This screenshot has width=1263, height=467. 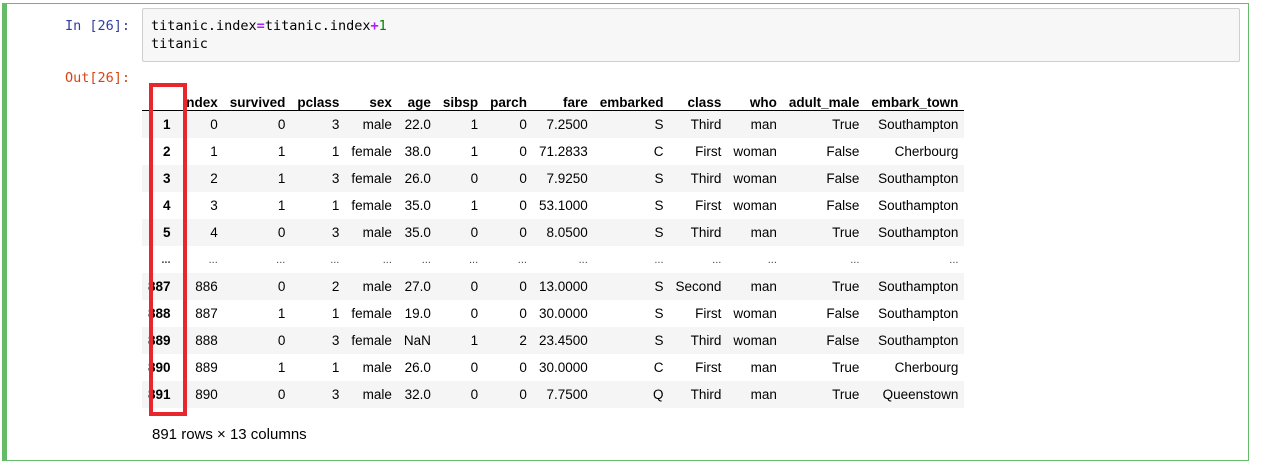 What do you see at coordinates (159, 95) in the screenshot?
I see `index-header` at bounding box center [159, 95].